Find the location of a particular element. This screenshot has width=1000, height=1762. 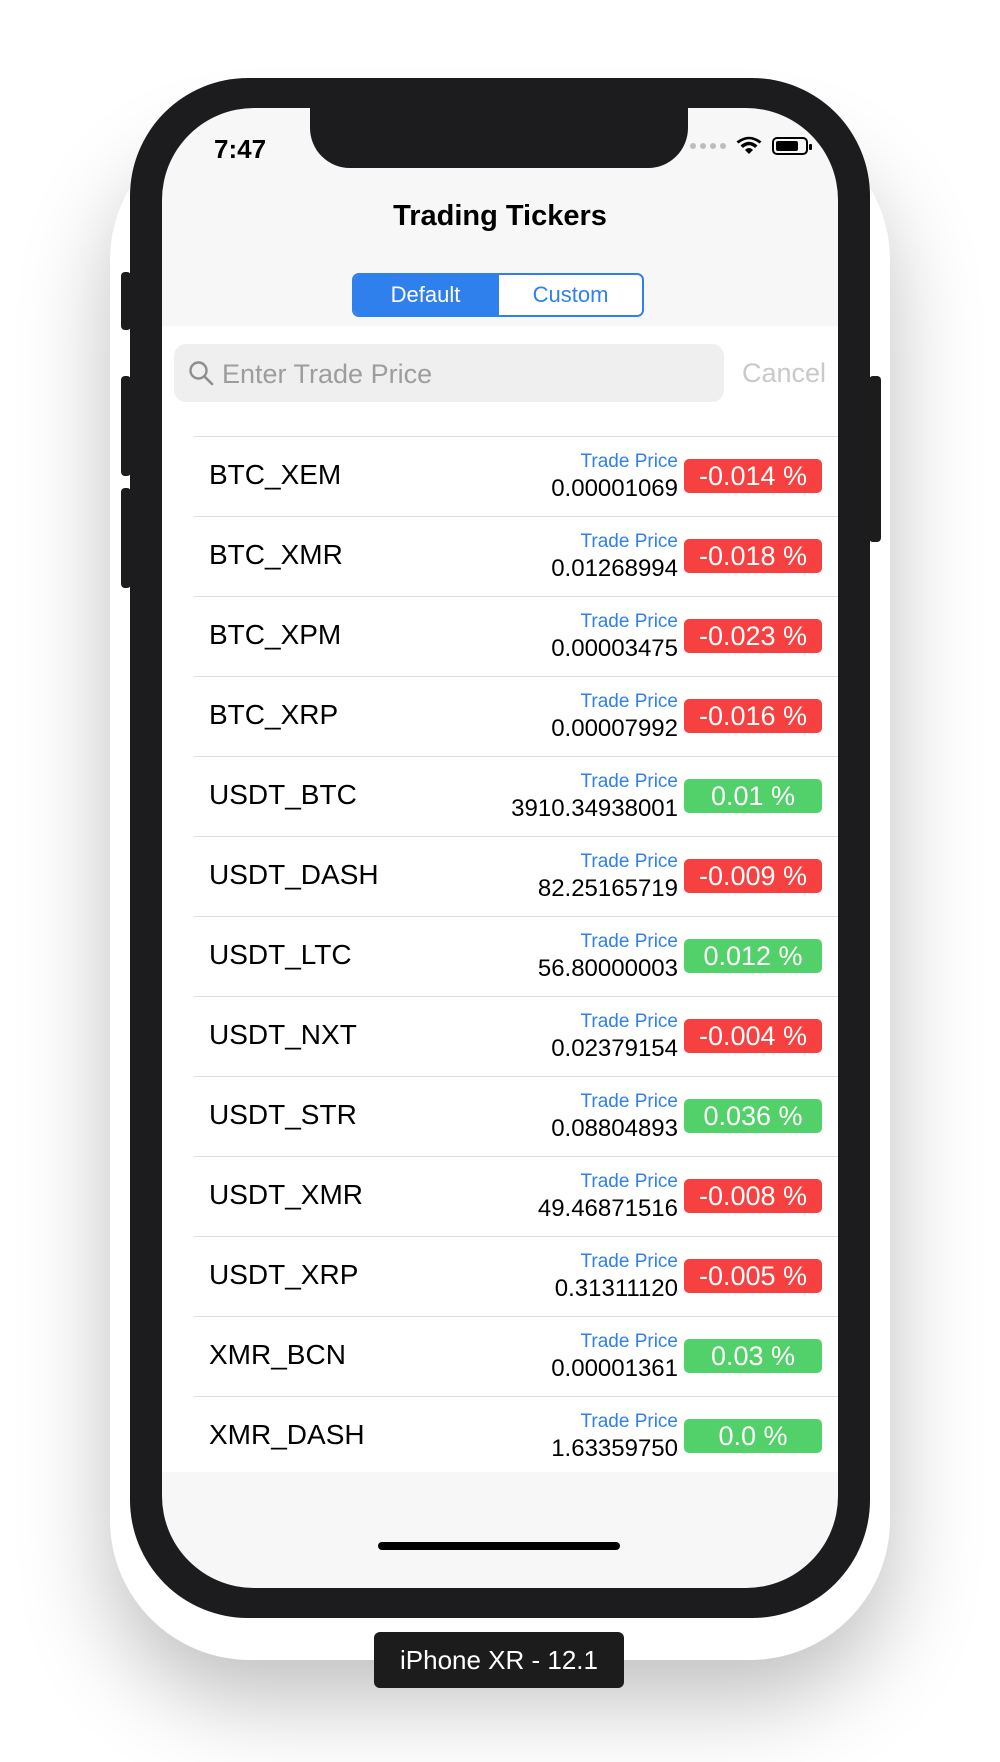

status-time: 7:47 is located at coordinates (240, 149).